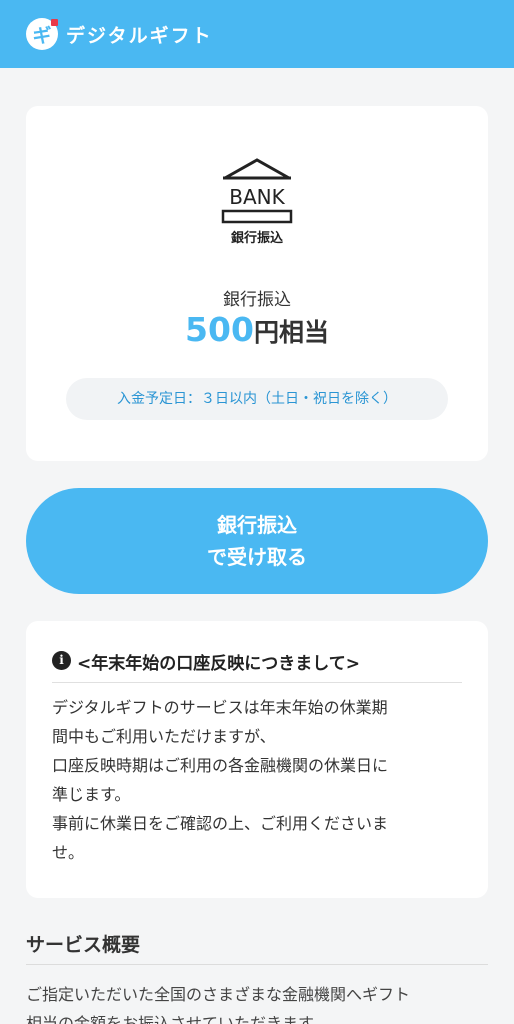 The image size is (514, 1024). I want to click on receive-button: 銀行振込 で受け取る, so click(257, 541).